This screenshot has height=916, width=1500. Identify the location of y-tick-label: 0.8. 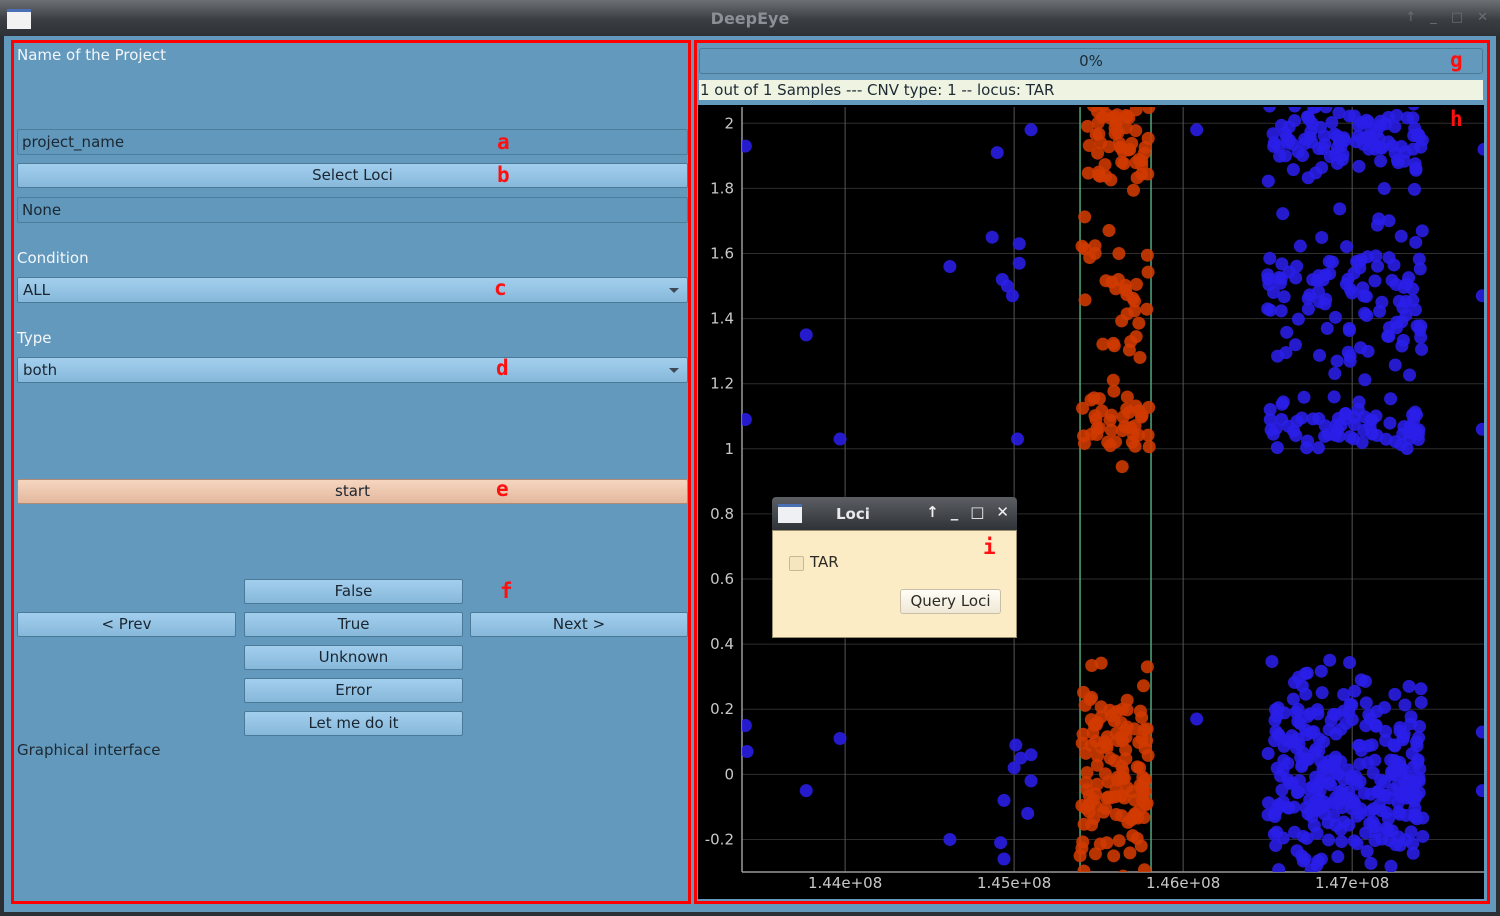
(722, 514).